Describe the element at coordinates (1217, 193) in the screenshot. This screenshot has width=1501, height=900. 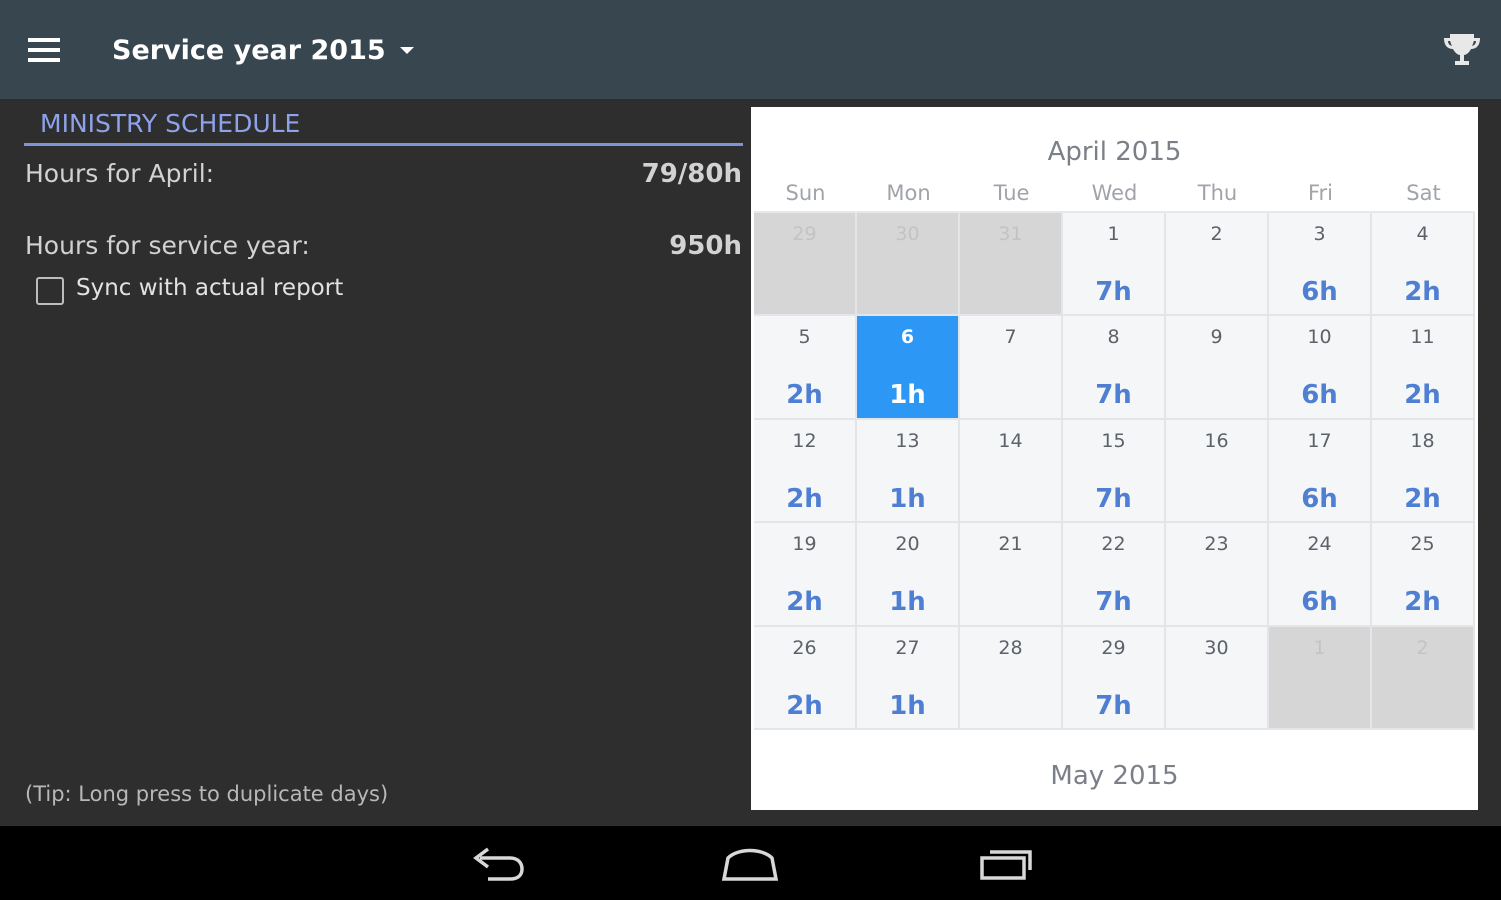
I see `weekday-label: Thu` at that location.